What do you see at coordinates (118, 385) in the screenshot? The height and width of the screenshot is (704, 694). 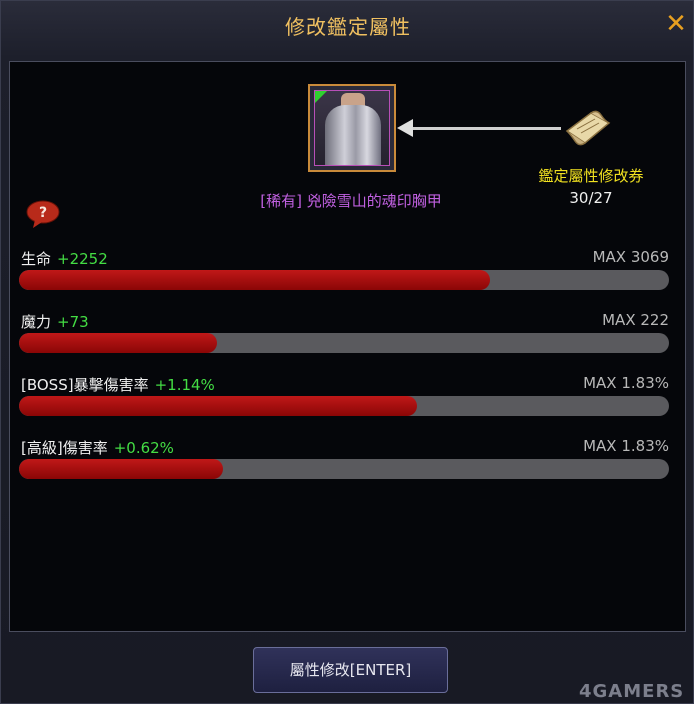 I see `stat-label: [BOSS]暴擊傷害率 +1.14%` at bounding box center [118, 385].